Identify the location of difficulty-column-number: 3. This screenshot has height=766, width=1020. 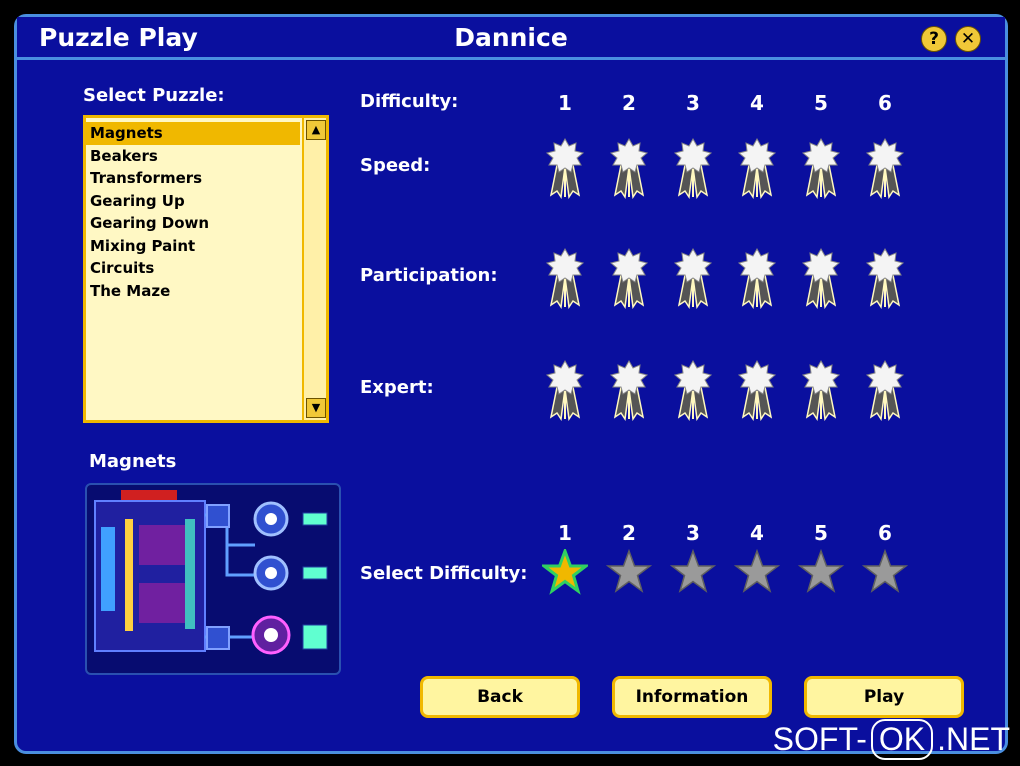
(693, 103).